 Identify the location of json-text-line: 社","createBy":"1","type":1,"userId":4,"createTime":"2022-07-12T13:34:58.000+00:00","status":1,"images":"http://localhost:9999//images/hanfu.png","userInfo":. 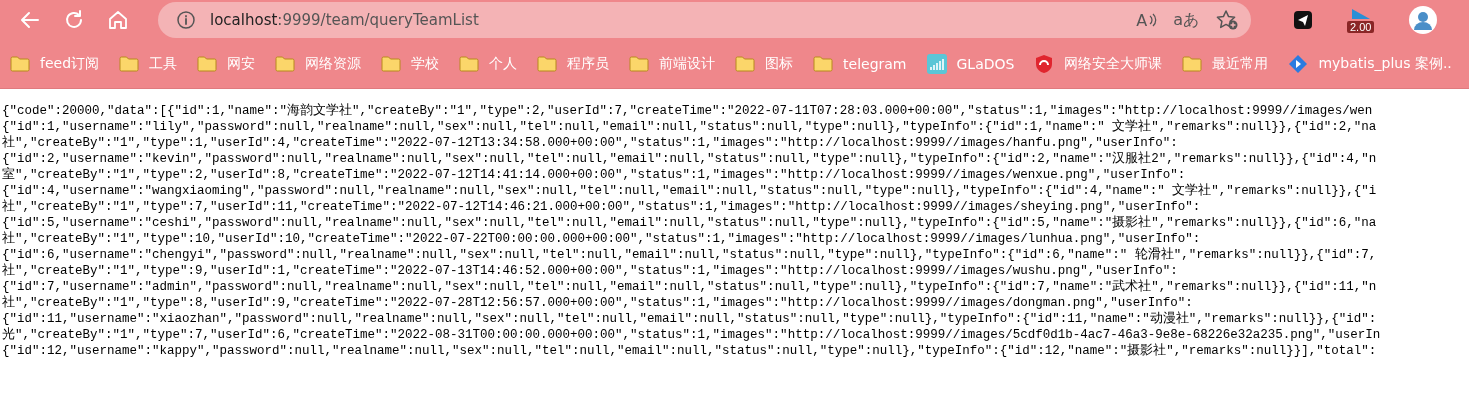
(590, 143).